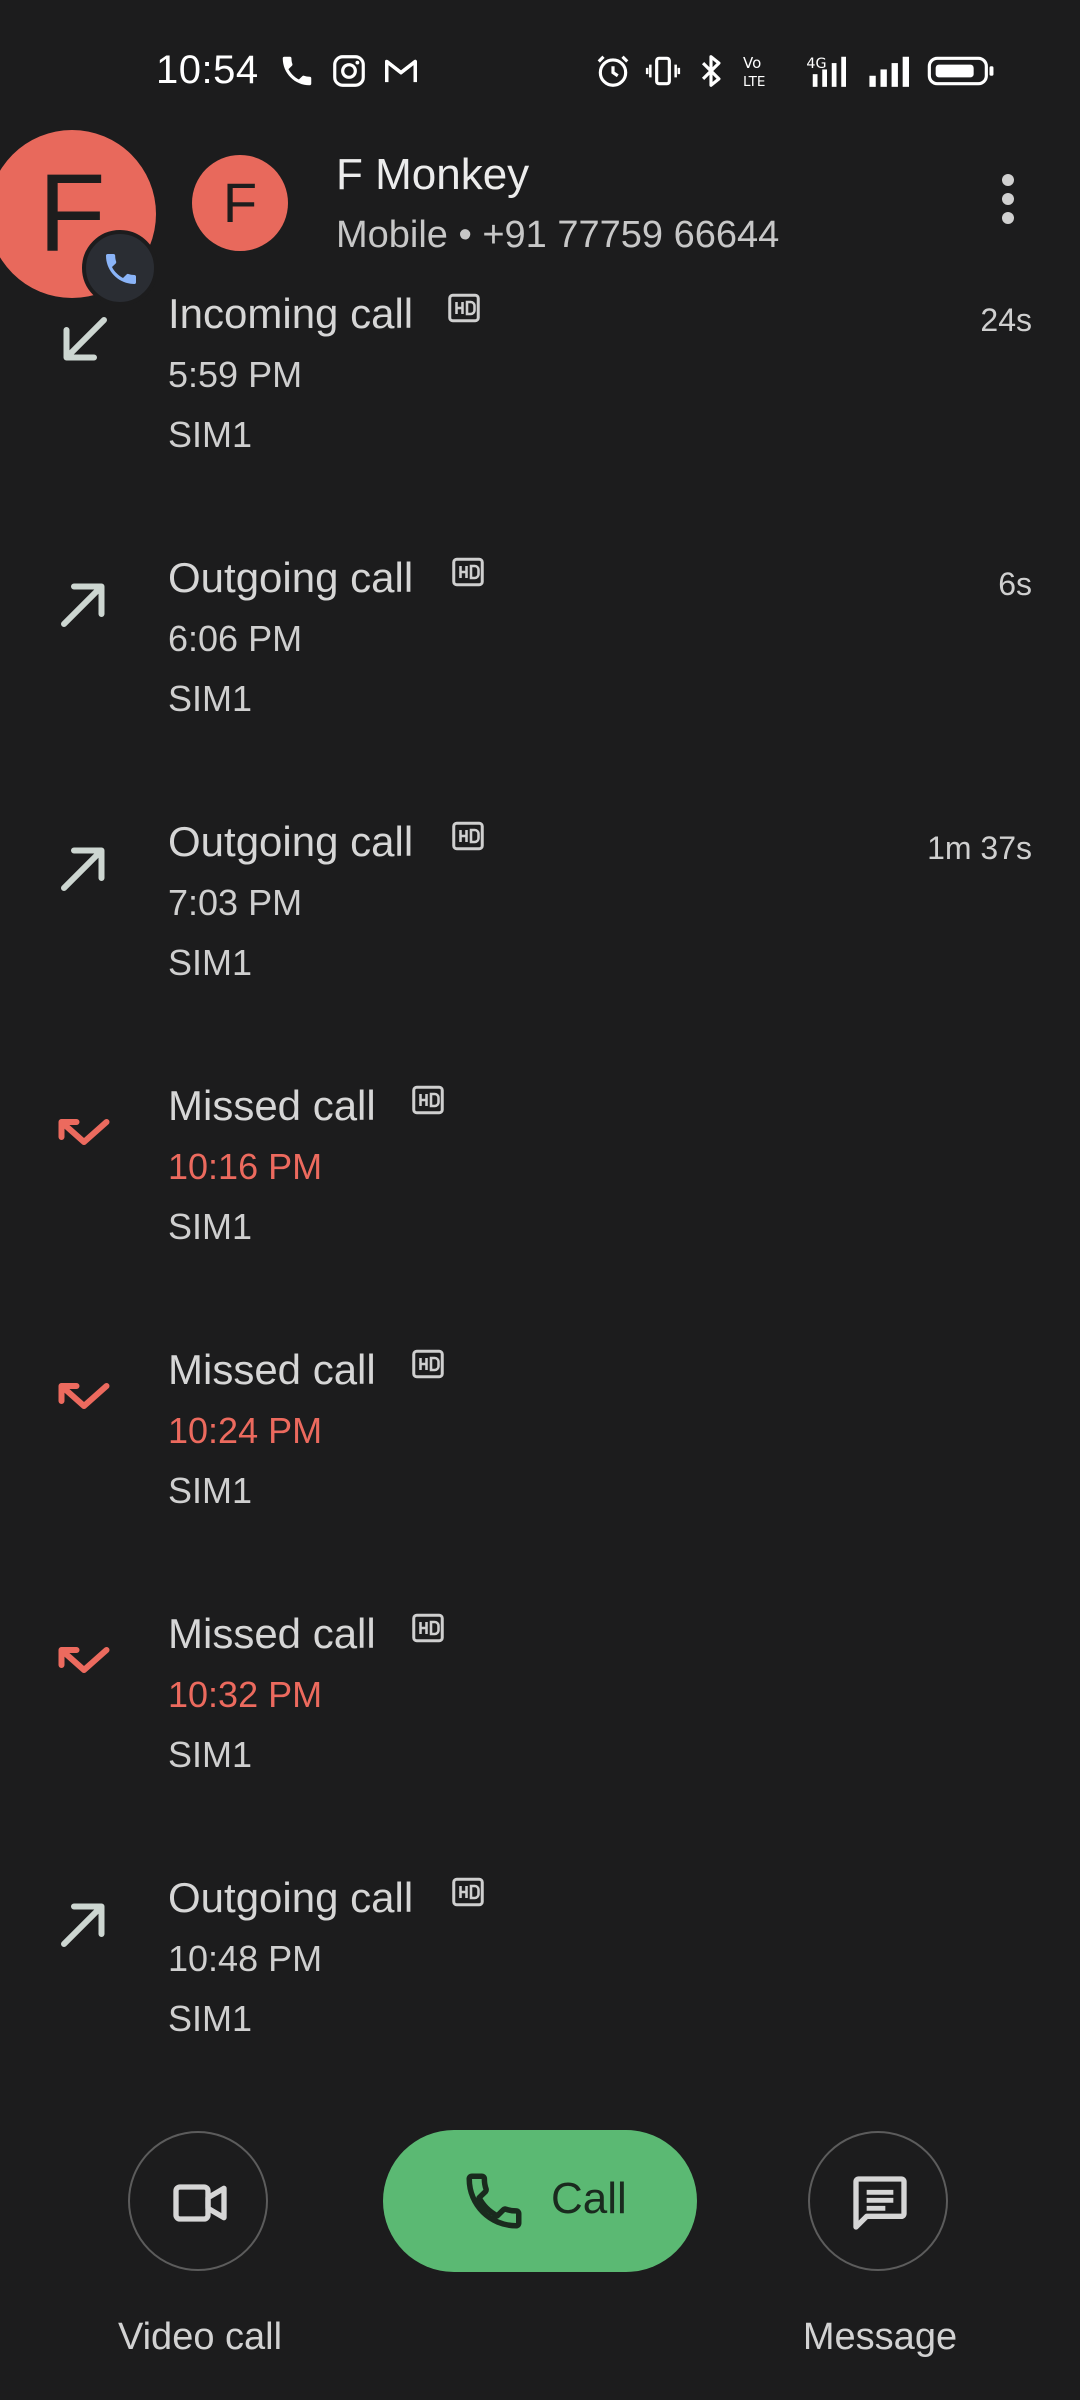 The height and width of the screenshot is (2400, 1080). What do you see at coordinates (540, 1204) in the screenshot?
I see `call-log-row: Missed call 10:16 PM SIM1` at bounding box center [540, 1204].